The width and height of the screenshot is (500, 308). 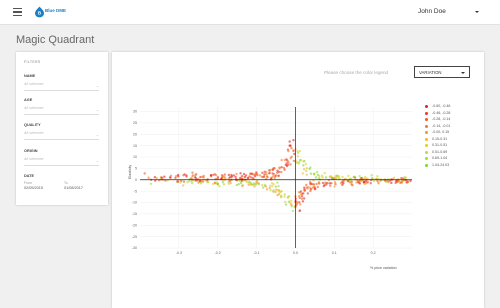 What do you see at coordinates (34, 108) in the screenshot?
I see `age-select-value: All selected` at bounding box center [34, 108].